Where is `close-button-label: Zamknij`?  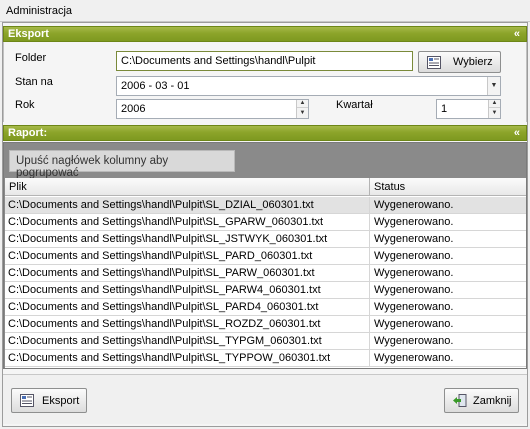
close-button-label: Zamknij is located at coordinates (492, 401).